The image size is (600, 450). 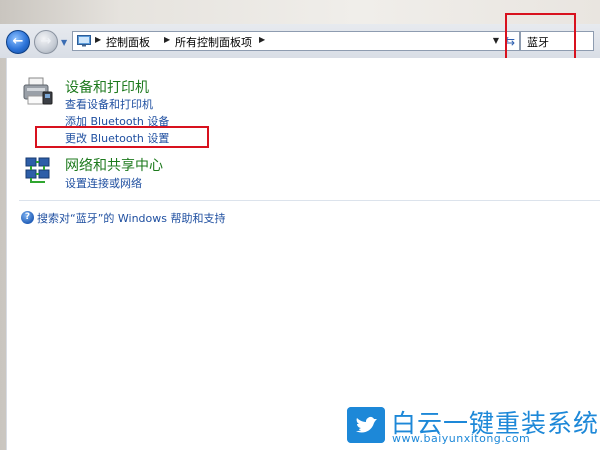 What do you see at coordinates (366, 425) in the screenshot?
I see `twitter-bird-logo-icon` at bounding box center [366, 425].